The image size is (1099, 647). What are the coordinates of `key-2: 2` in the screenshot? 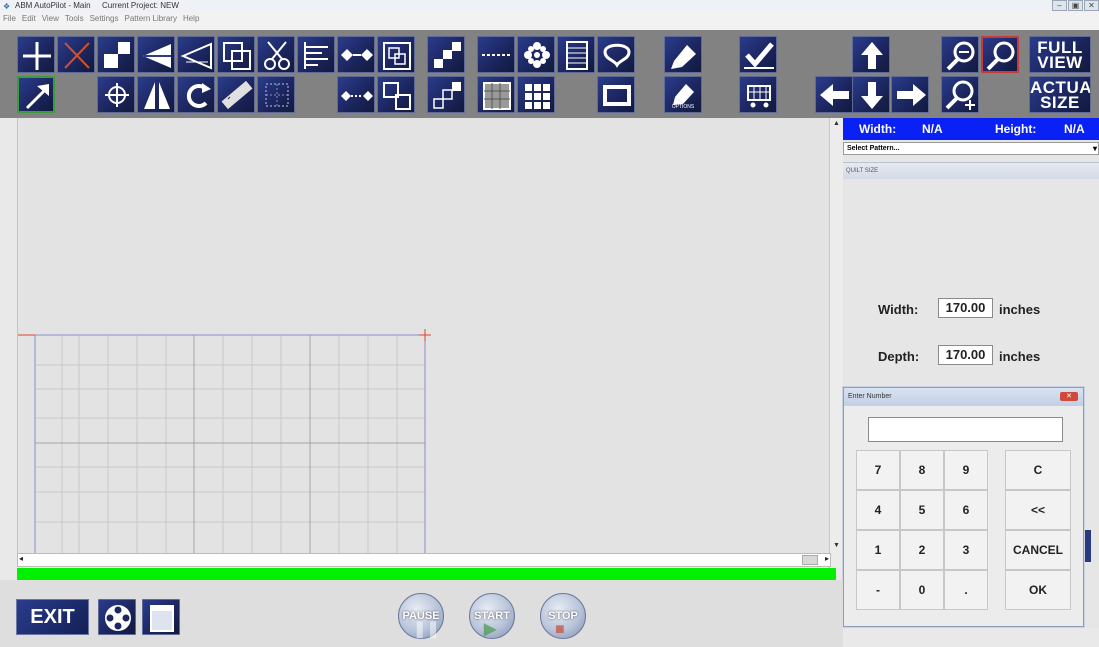 It's located at (922, 550).